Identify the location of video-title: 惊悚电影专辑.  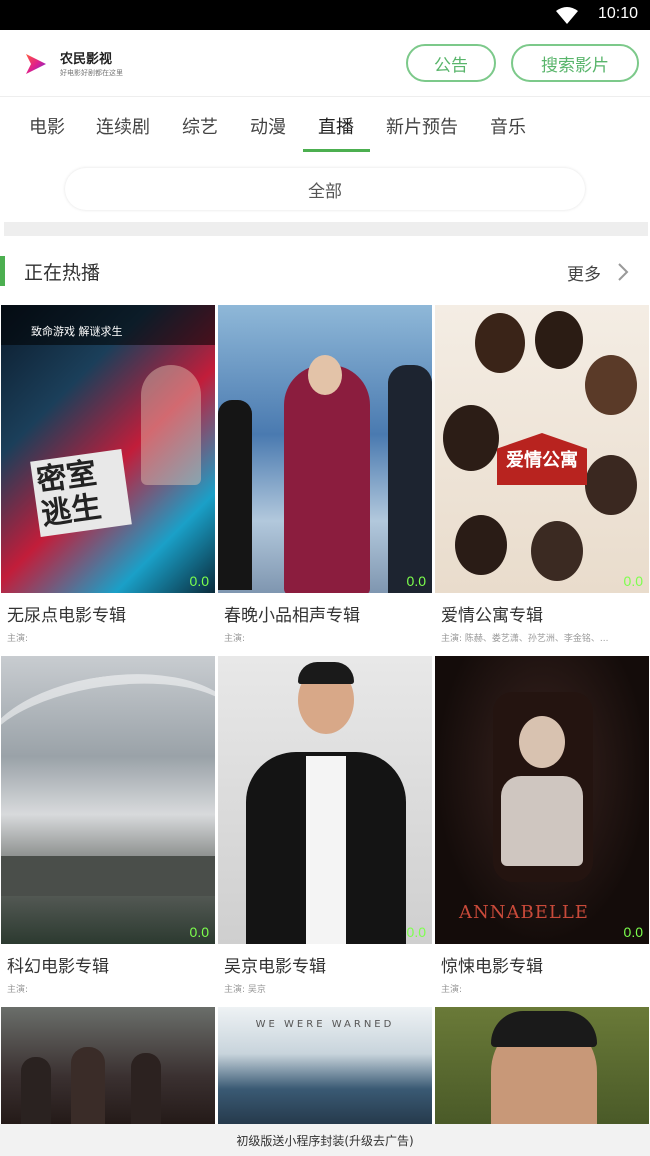
(492, 964).